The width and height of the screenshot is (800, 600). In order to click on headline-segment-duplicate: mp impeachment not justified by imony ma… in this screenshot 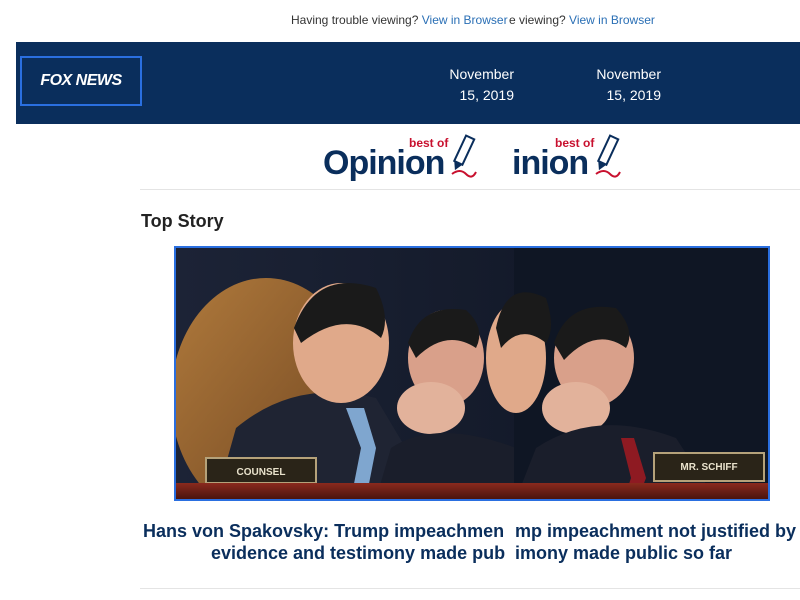, I will do `click(657, 542)`.